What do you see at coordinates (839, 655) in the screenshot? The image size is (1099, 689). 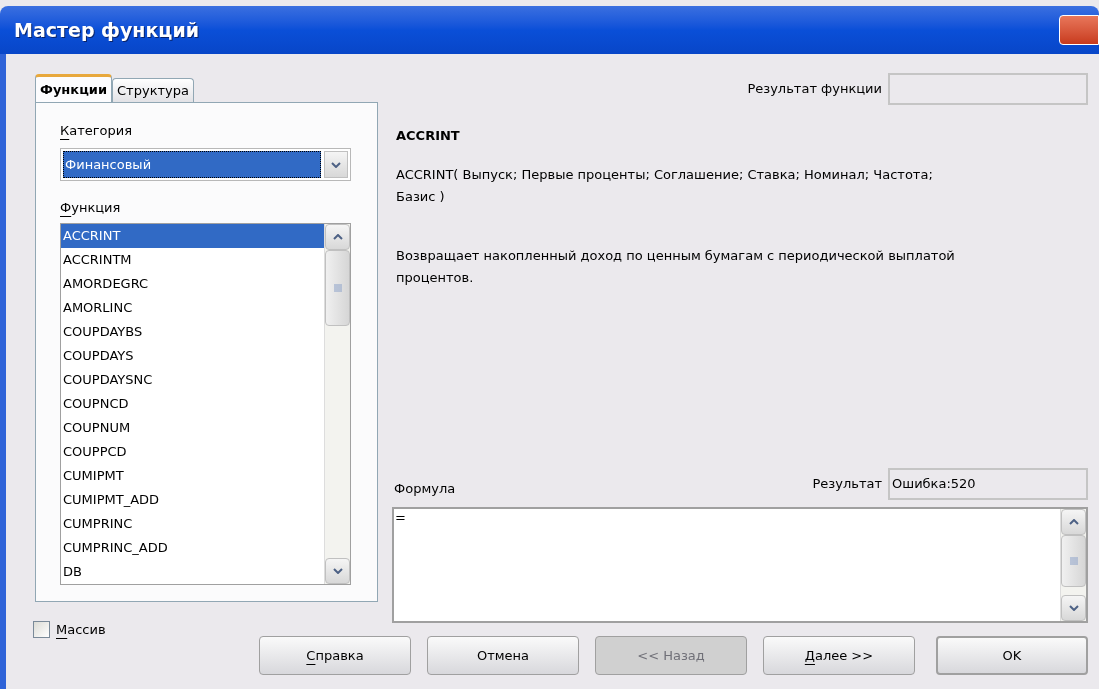 I see `dialog-button: Далее >>` at bounding box center [839, 655].